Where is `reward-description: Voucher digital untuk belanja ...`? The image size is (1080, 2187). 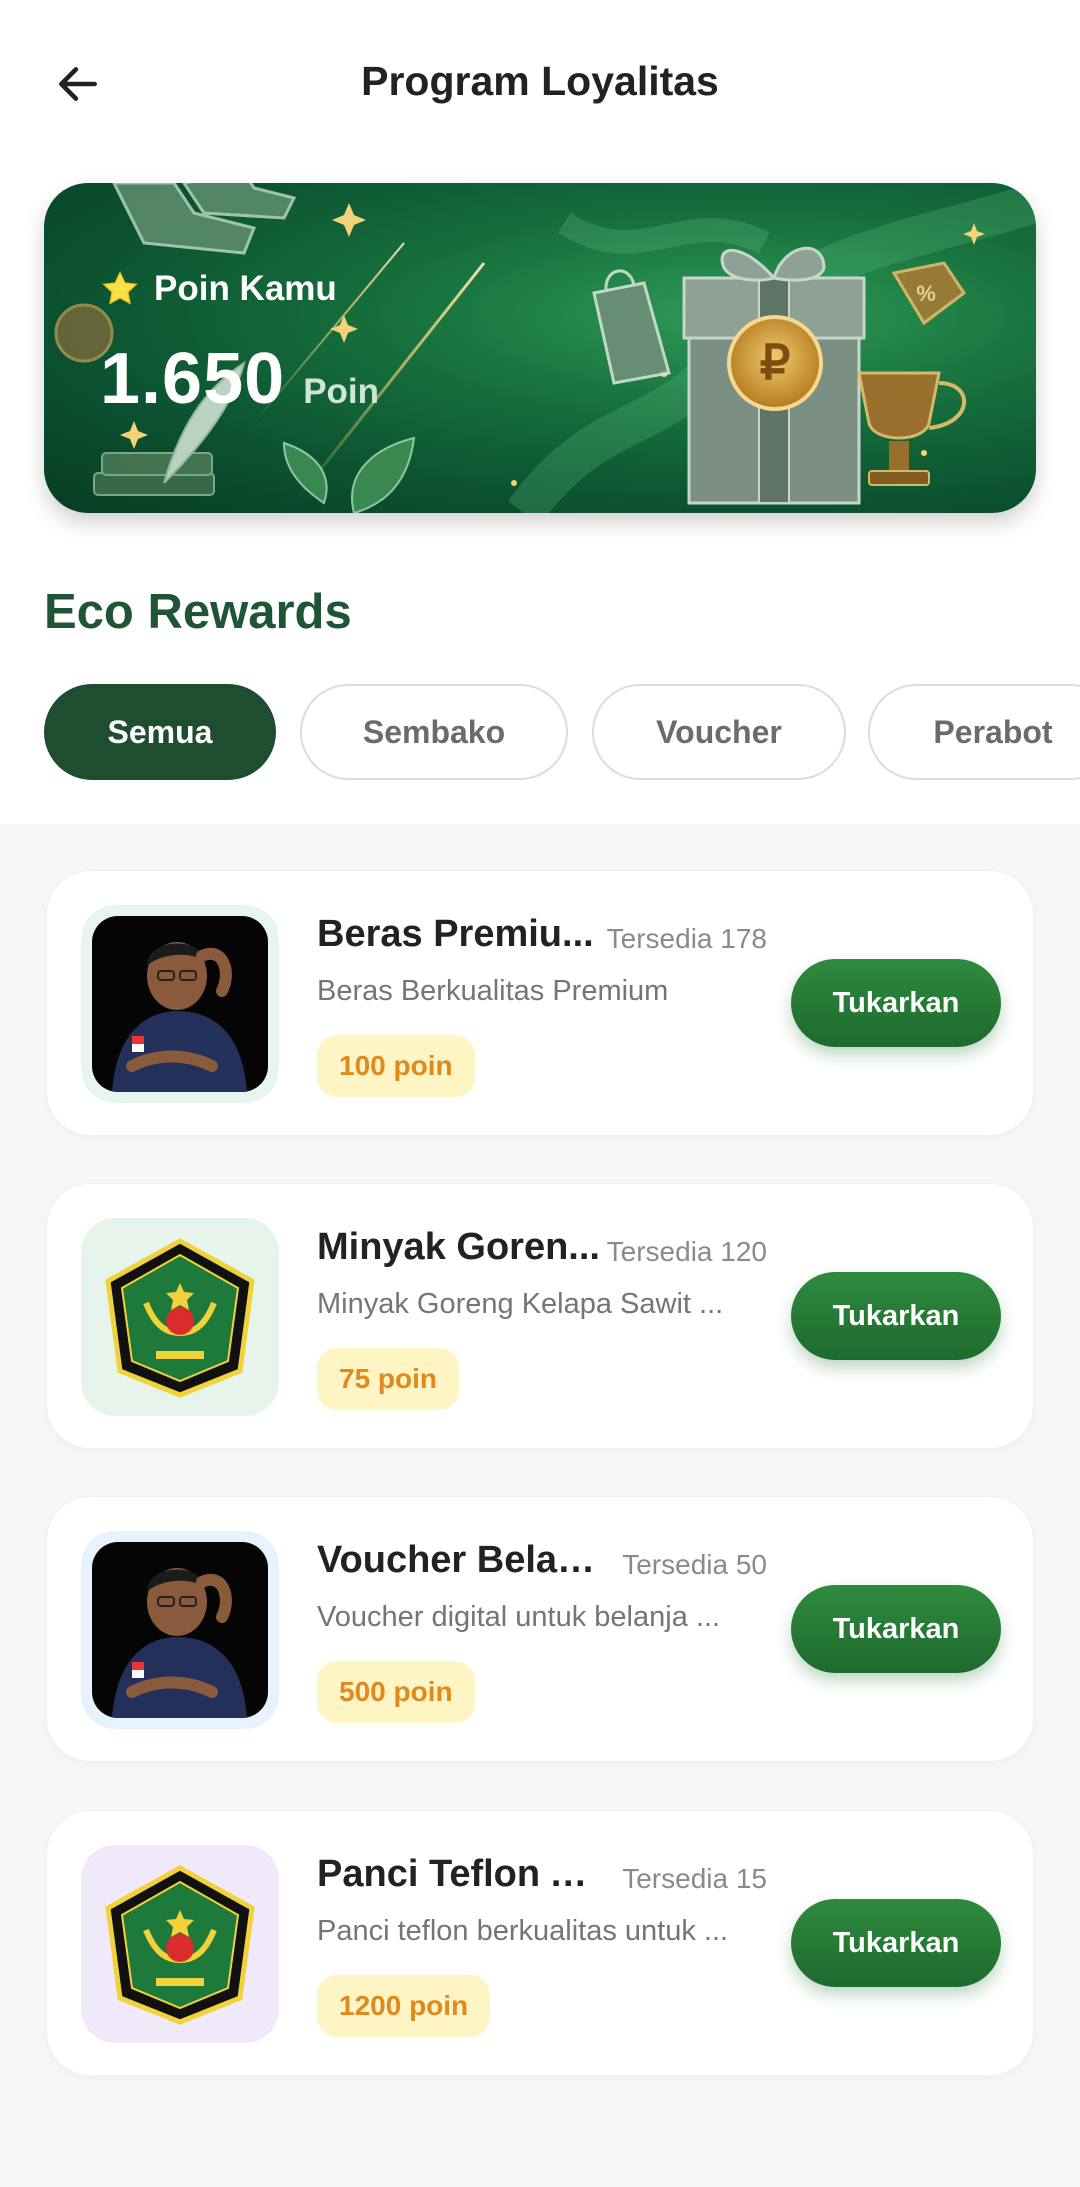 reward-description: Voucher digital untuk belanja ... is located at coordinates (519, 1617).